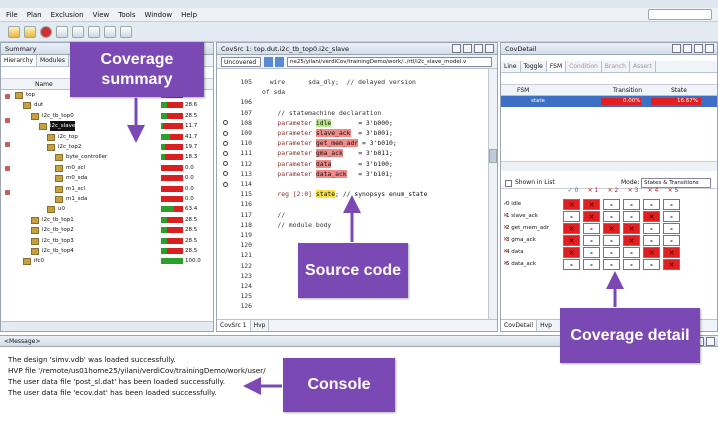 The width and height of the screenshot is (718, 432). What do you see at coordinates (105, 137) in the screenshot?
I see `tree-row: i2c_top 41.7` at bounding box center [105, 137].